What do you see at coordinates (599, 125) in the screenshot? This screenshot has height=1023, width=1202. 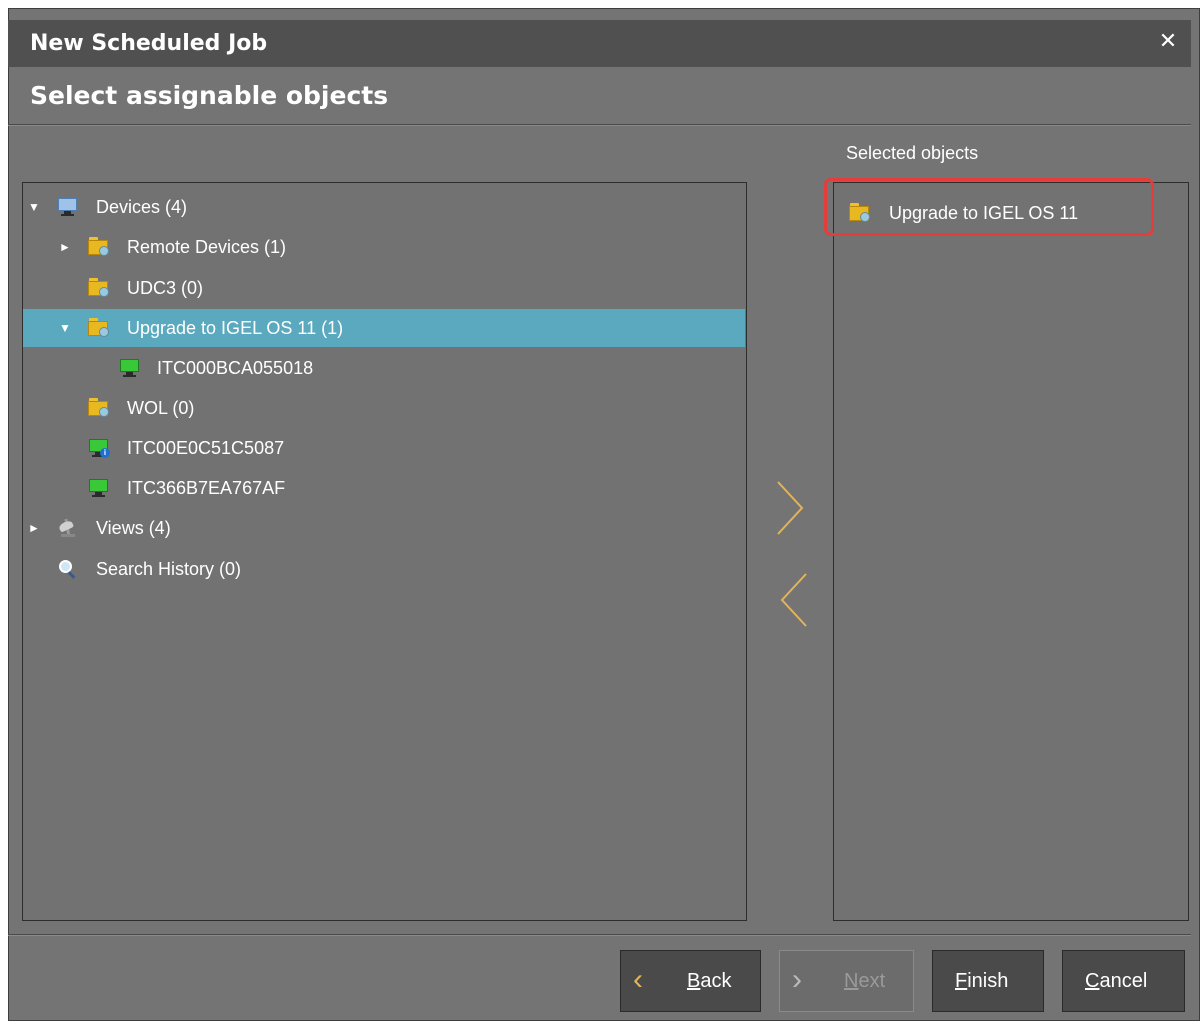 I see `header-divider-light` at bounding box center [599, 125].